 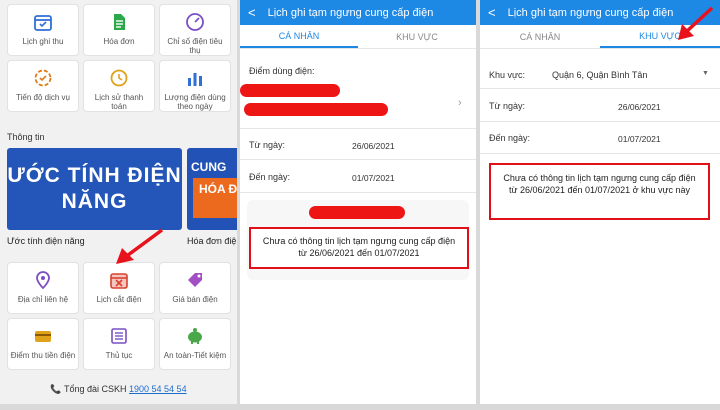 I want to click on tab-area: KHU VỰC, so click(x=417, y=36).